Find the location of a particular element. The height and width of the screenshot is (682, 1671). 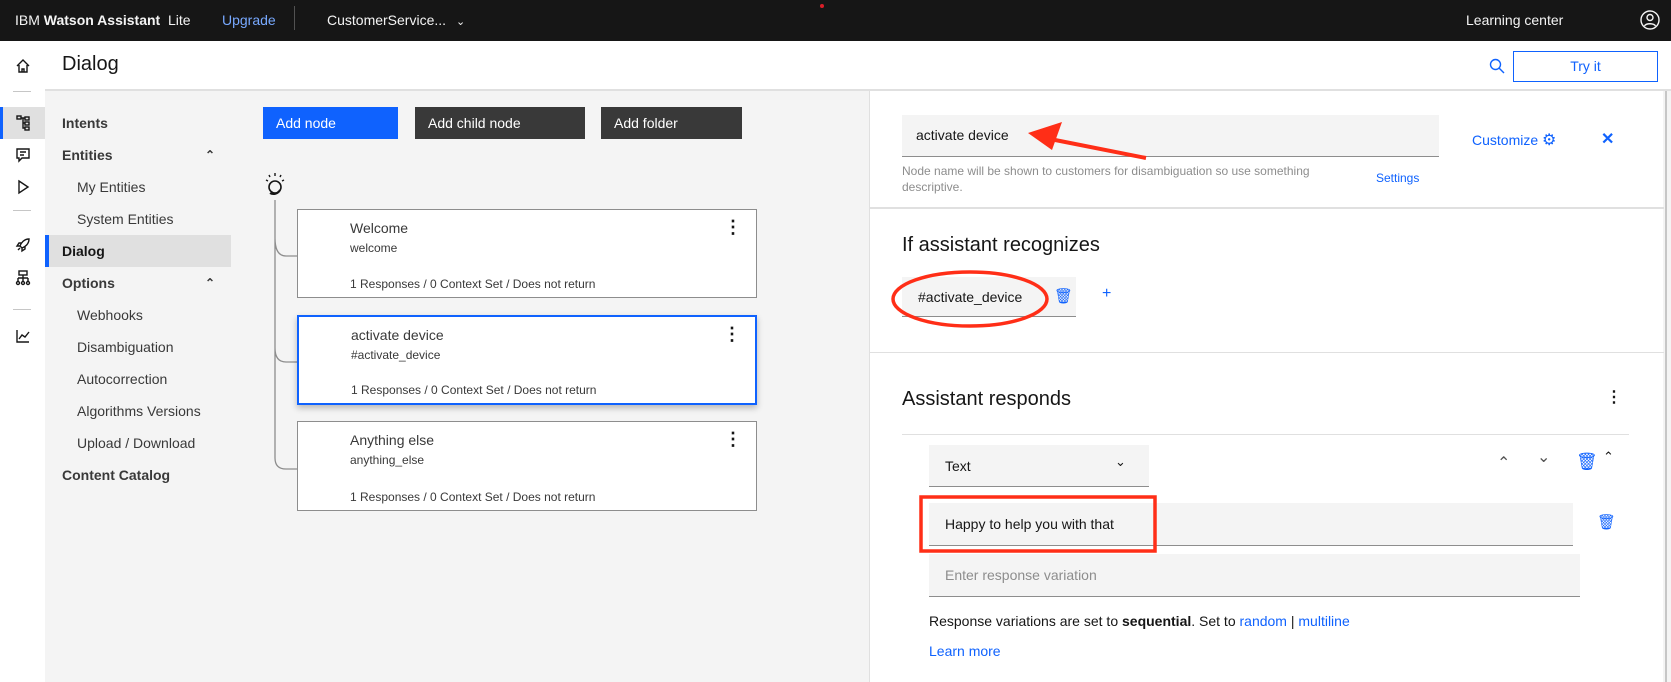

home-icon is located at coordinates (22, 66).